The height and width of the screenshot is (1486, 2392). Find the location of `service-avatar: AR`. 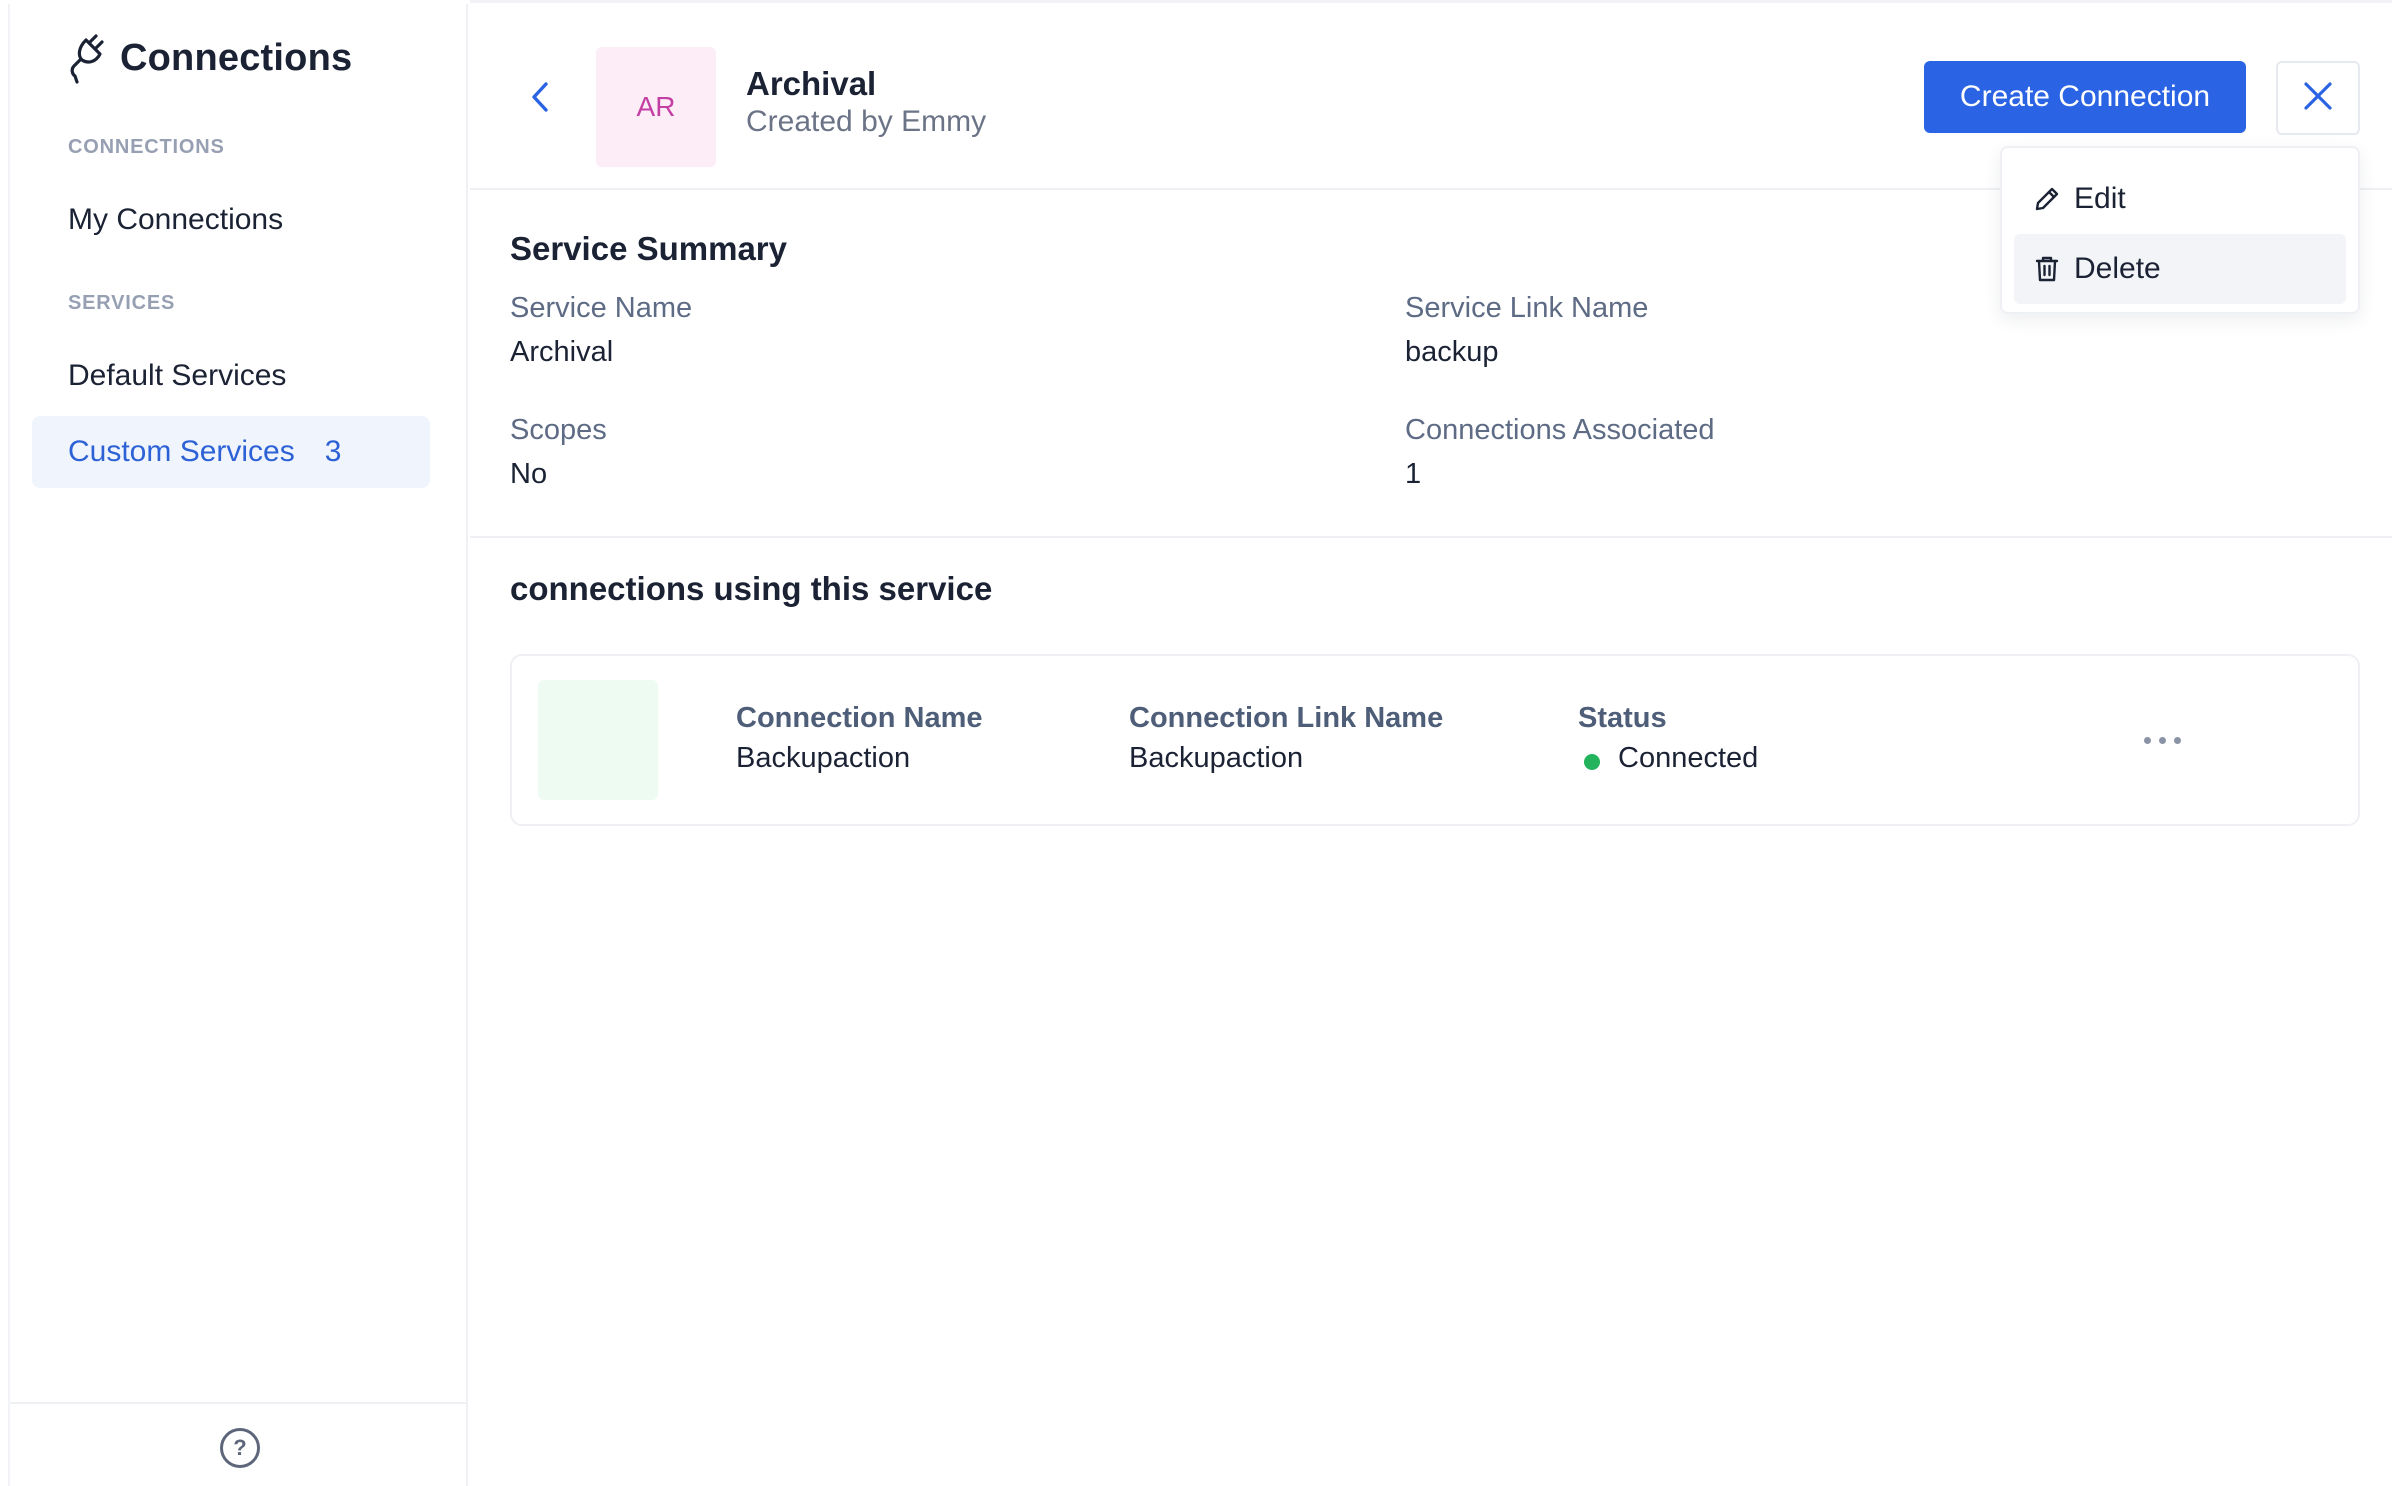

service-avatar: AR is located at coordinates (656, 107).